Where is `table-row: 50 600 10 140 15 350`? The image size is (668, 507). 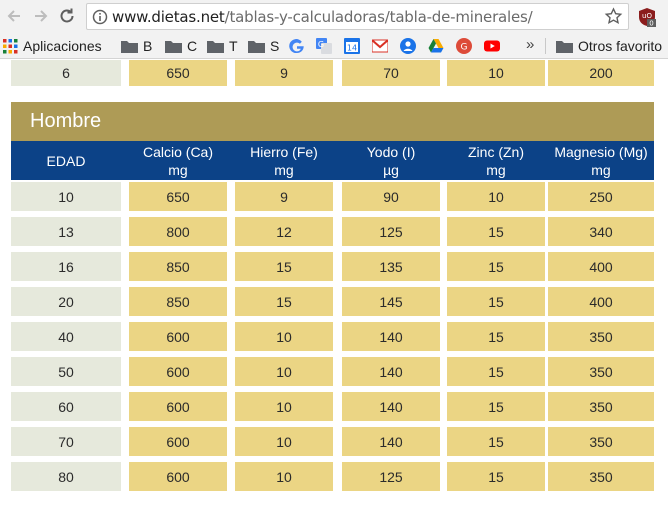 table-row: 50 600 10 140 15 350 is located at coordinates (332, 371).